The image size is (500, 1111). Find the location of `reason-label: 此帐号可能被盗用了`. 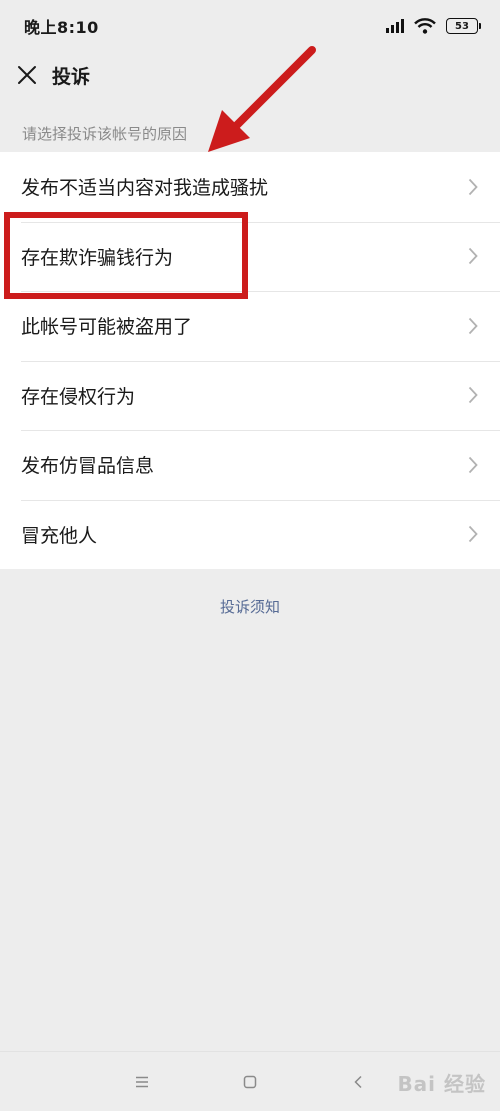

reason-label: 此帐号可能被盗用了 is located at coordinates (107, 327).